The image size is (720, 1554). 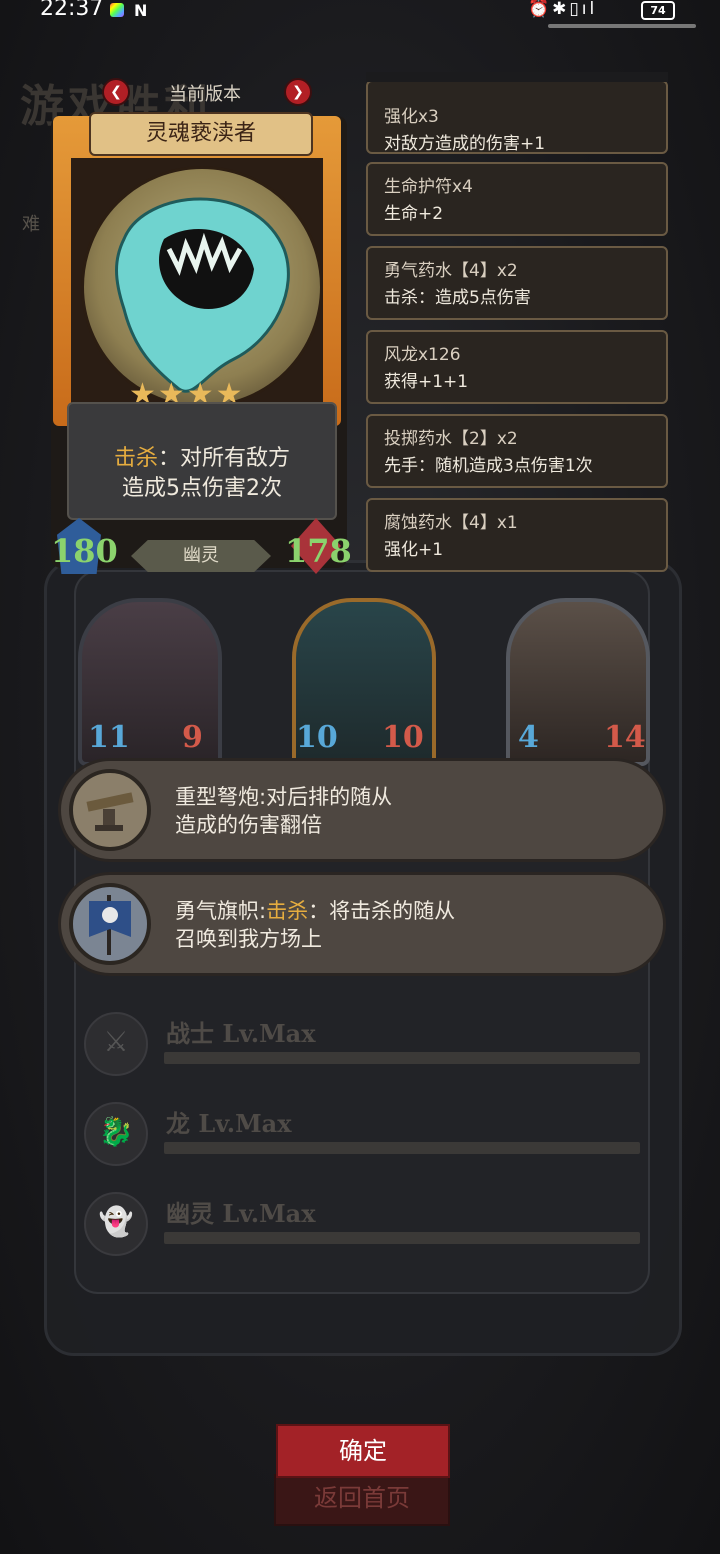 What do you see at coordinates (517, 199) in the screenshot?
I see `item-row: 生命护符x4 生命+2` at bounding box center [517, 199].